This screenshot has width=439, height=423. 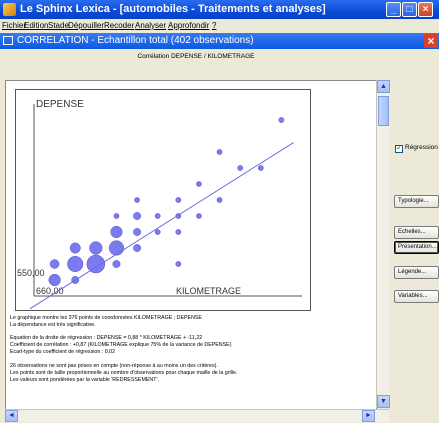 I want to click on chart-header: Corrélation DEPENSE / KILOMETRAGE, so click(x=196, y=56).